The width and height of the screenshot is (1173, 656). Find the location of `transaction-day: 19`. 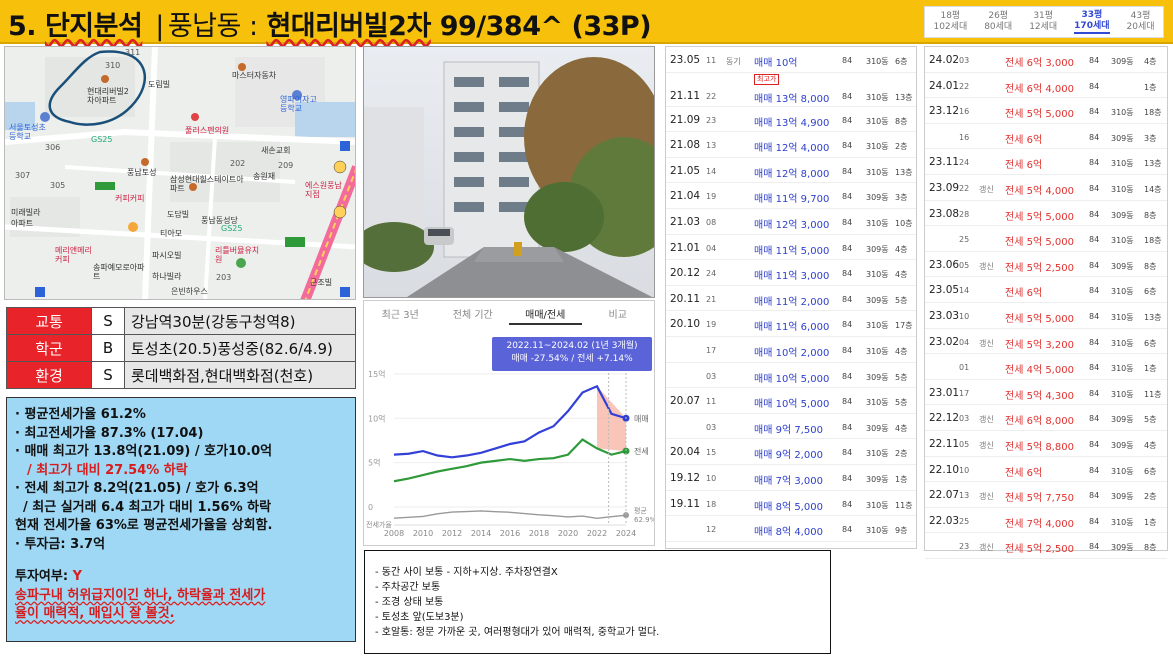

transaction-day: 19 is located at coordinates (711, 197).